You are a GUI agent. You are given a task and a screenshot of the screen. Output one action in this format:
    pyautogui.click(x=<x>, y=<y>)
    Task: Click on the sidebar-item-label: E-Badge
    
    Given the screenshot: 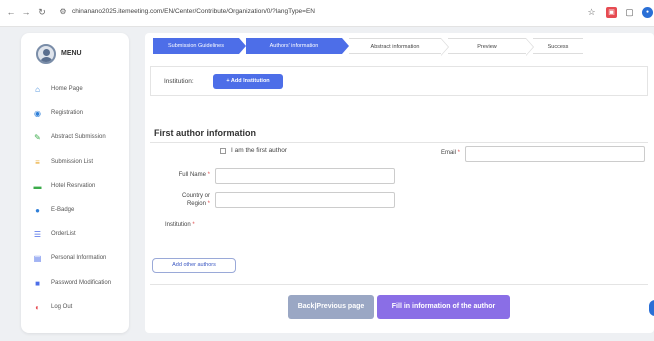 What is the action you would take?
    pyautogui.click(x=63, y=210)
    